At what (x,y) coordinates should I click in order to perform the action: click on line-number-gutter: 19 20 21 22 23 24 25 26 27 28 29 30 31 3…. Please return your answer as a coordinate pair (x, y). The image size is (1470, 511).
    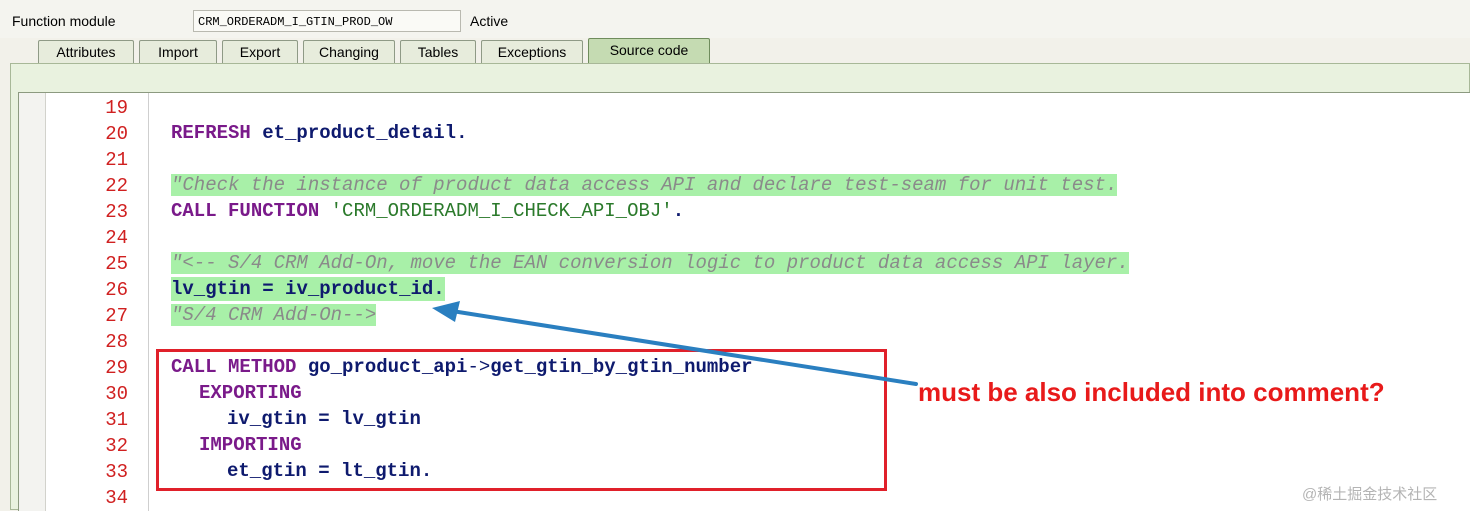
    Looking at the image, I should click on (97, 302).